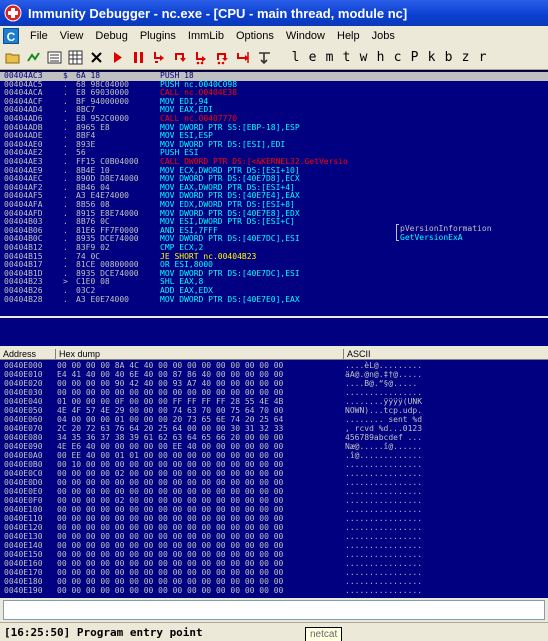  I want to click on shortcut-t: t, so click(346, 57).